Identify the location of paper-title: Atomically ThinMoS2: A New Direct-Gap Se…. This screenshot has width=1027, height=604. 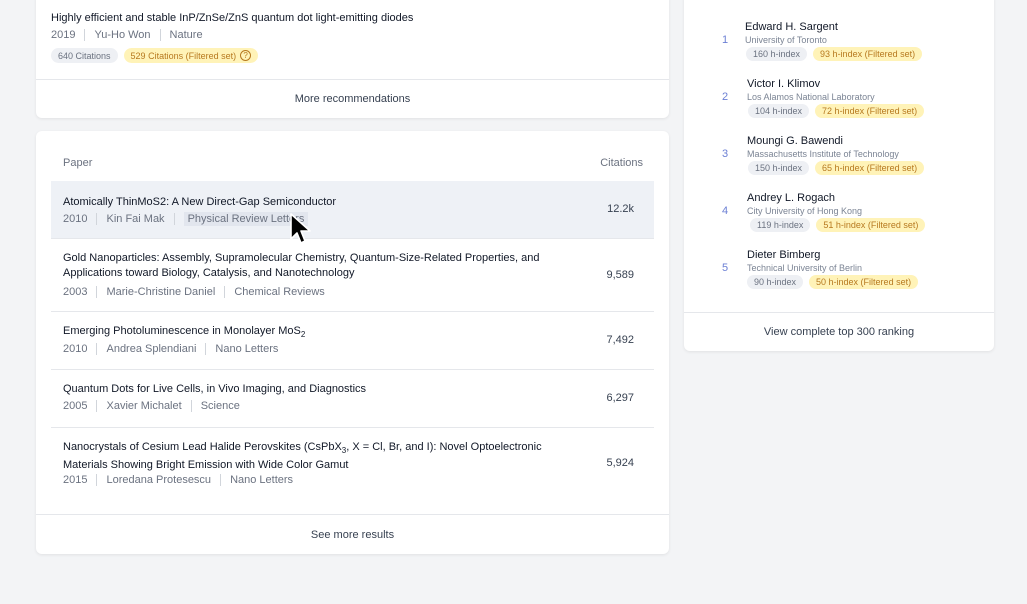
(313, 202).